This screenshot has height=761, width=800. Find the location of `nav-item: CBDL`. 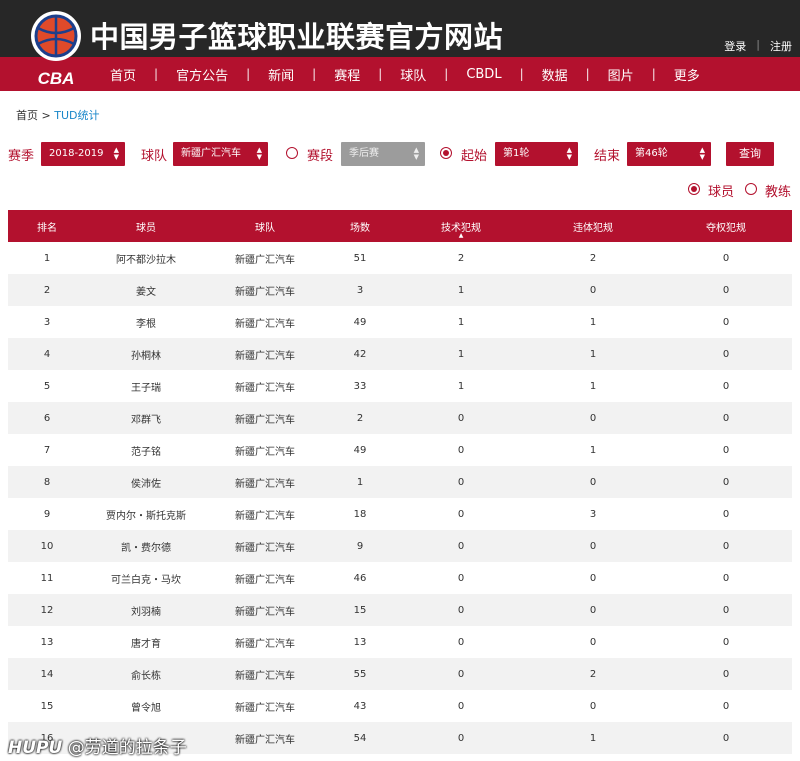

nav-item: CBDL is located at coordinates (483, 74).